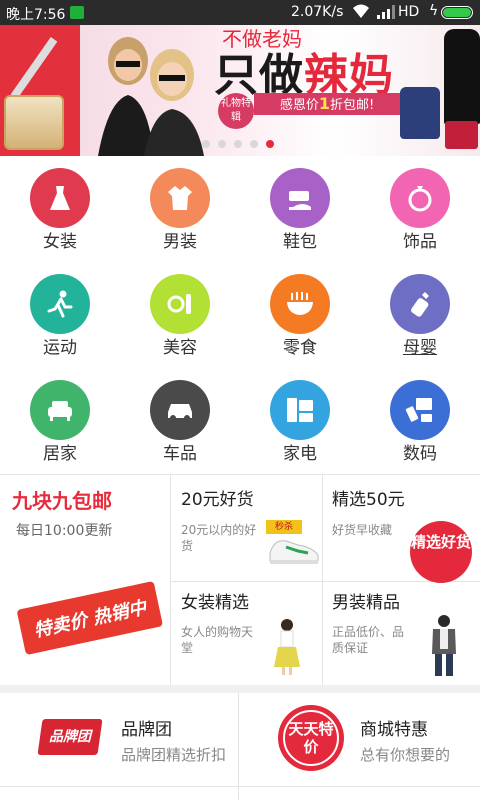  Describe the element at coordinates (180, 242) in the screenshot. I see `category-label: 男装` at that location.